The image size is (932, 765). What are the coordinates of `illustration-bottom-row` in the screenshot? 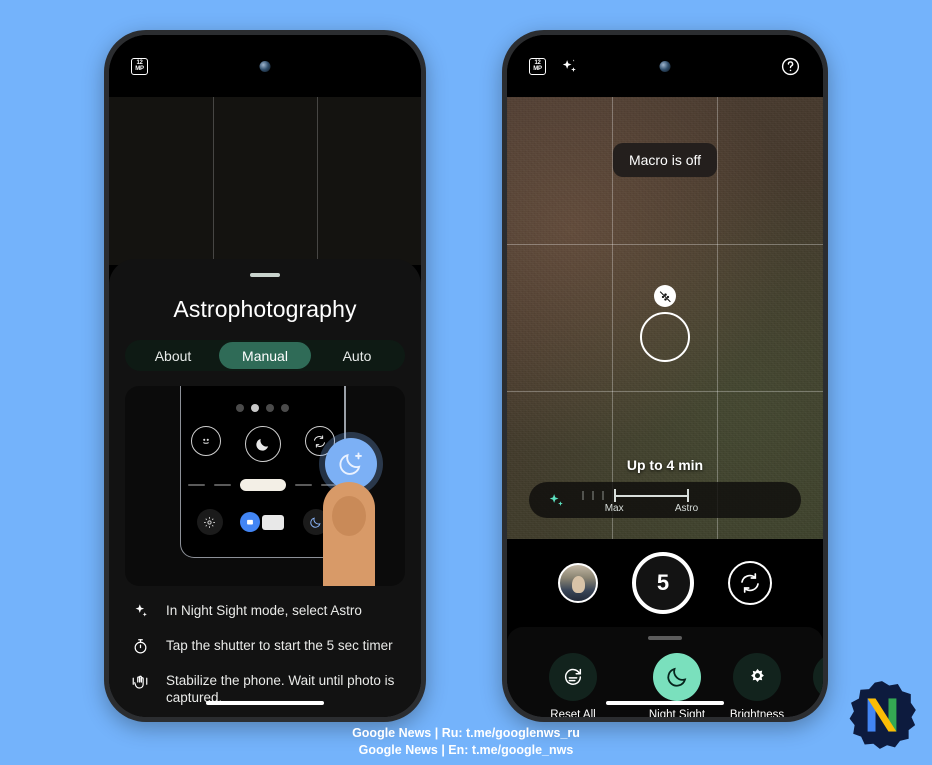 It's located at (262, 522).